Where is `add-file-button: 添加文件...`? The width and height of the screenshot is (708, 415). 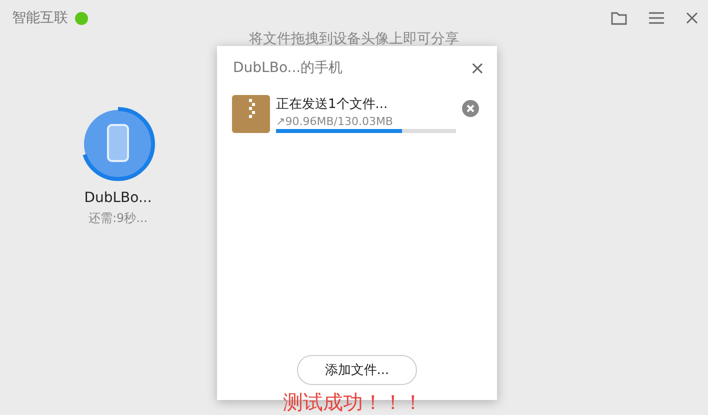 add-file-button: 添加文件... is located at coordinates (357, 370).